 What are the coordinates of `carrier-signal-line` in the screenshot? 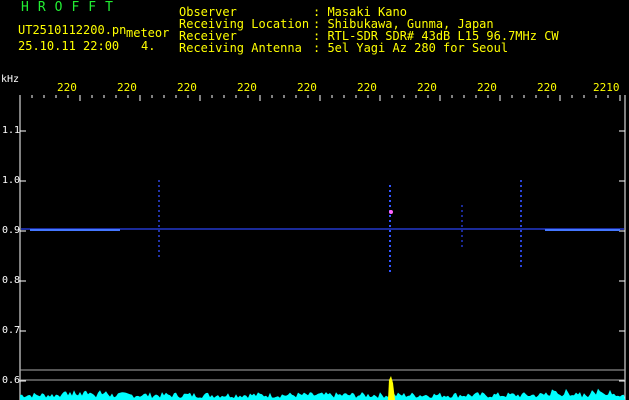 It's located at (322, 229).